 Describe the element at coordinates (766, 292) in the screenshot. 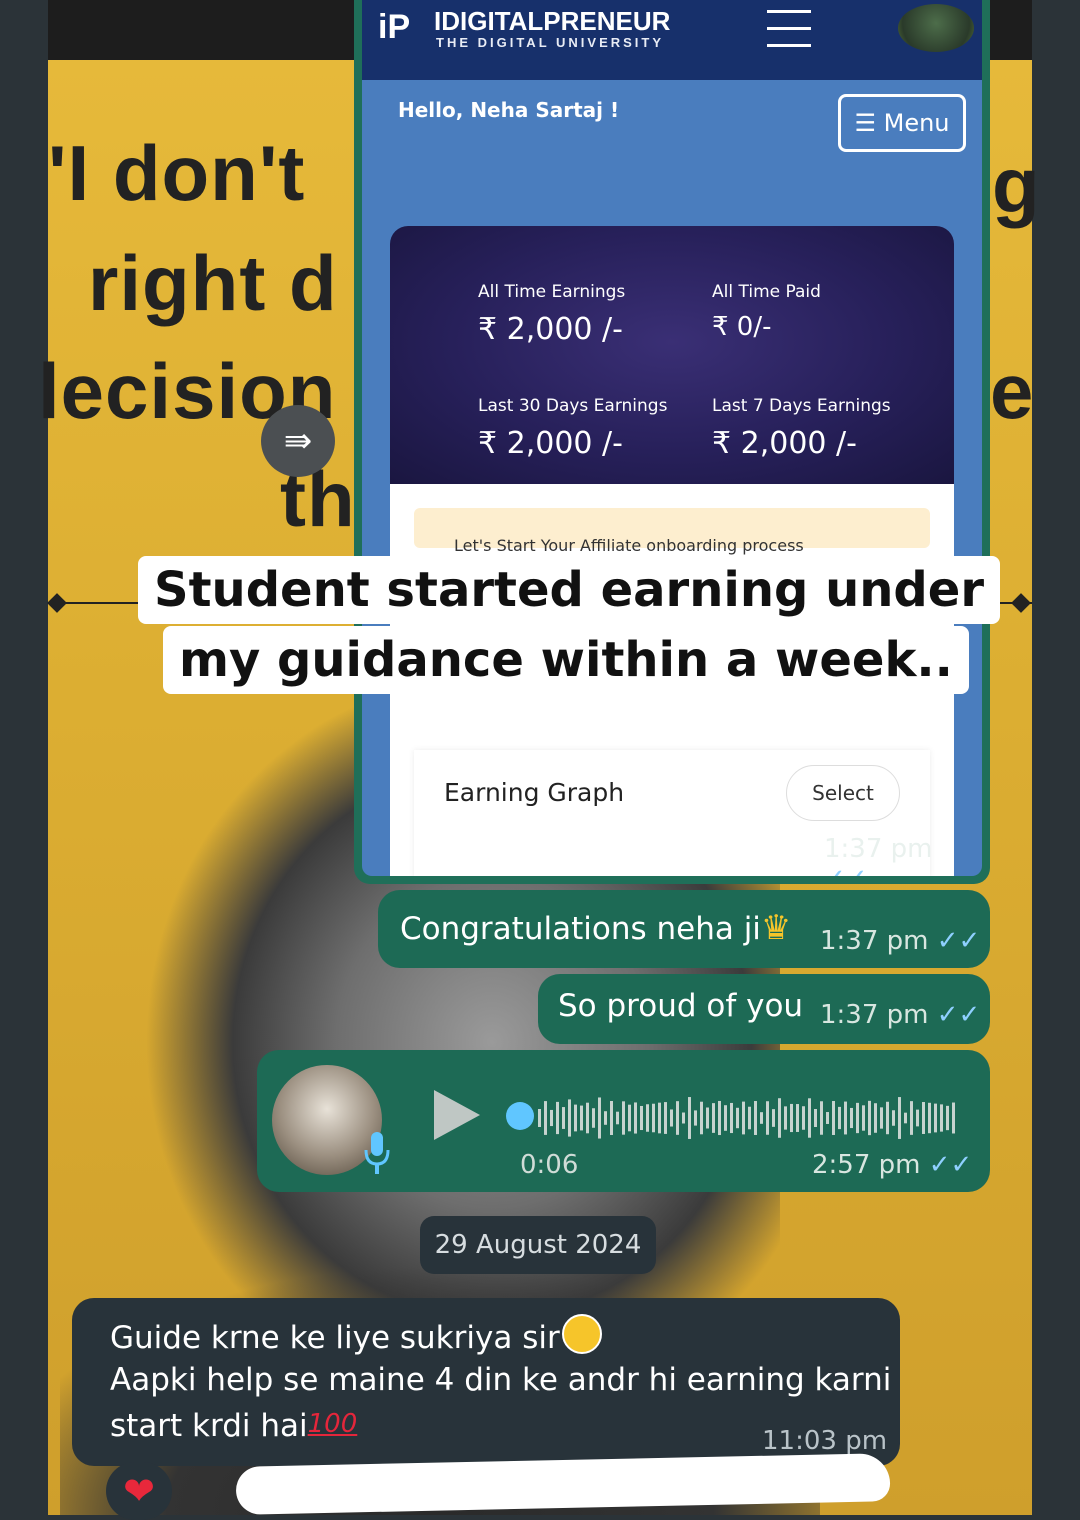

I see `all-time-paid-label: All Time Paid` at that location.